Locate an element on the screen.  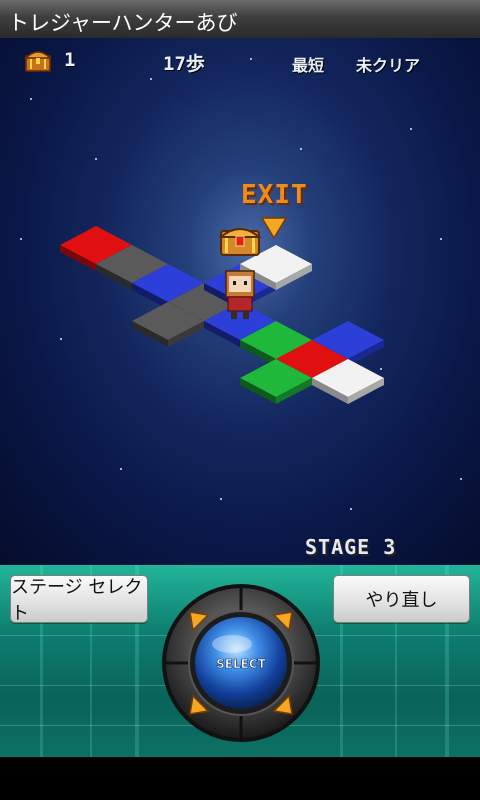
retry-label: やり直し is located at coordinates (401, 600).